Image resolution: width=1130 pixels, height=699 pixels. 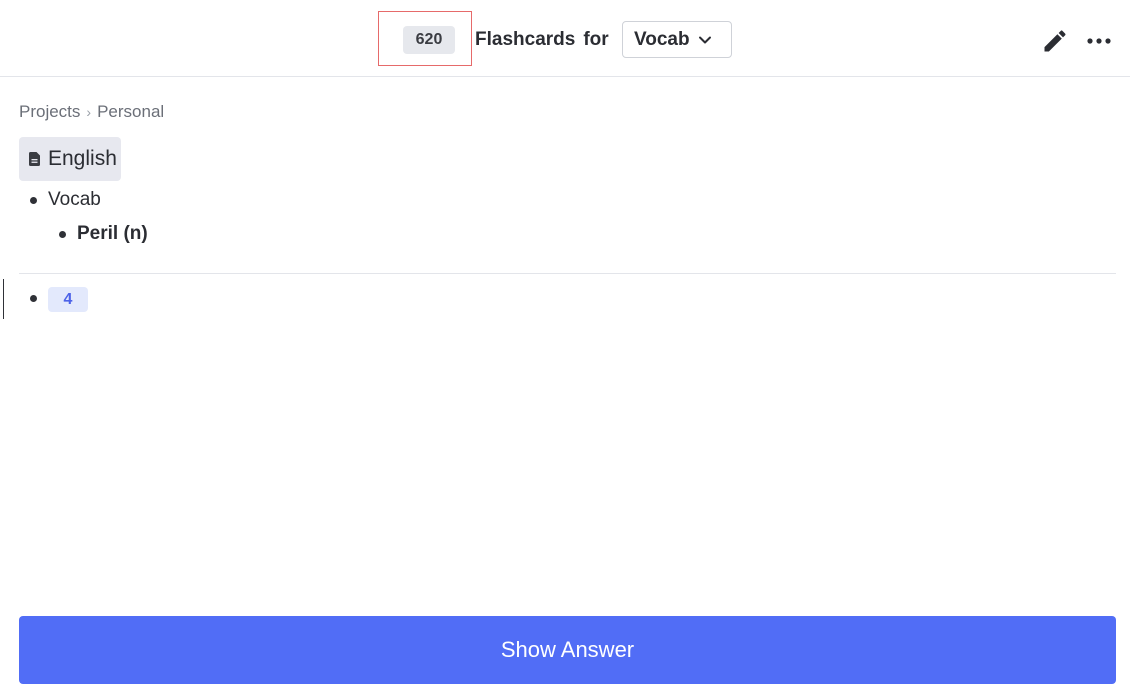 What do you see at coordinates (130, 111) in the screenshot?
I see `breadcrumb-item-personal: Personal` at bounding box center [130, 111].